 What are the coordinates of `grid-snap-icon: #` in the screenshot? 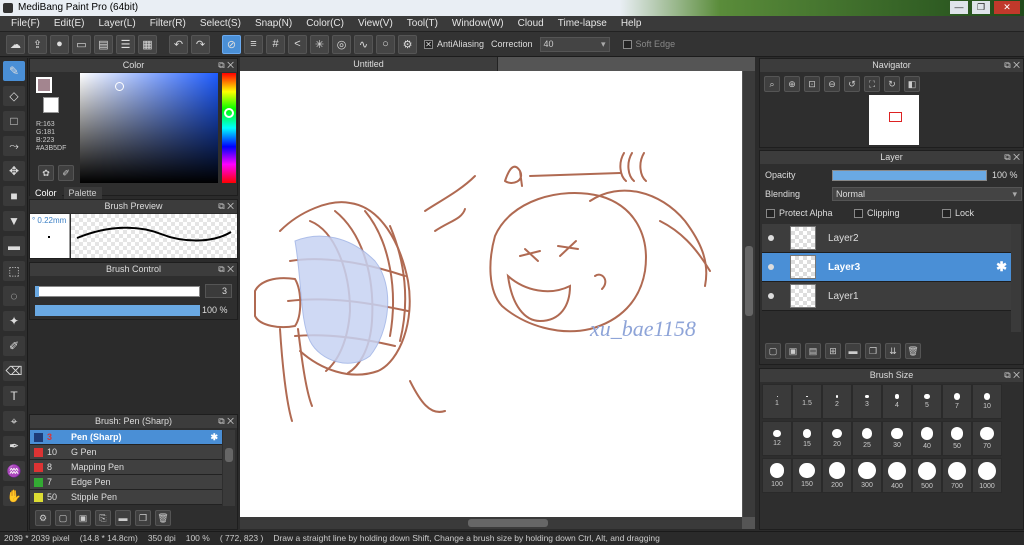 It's located at (275, 44).